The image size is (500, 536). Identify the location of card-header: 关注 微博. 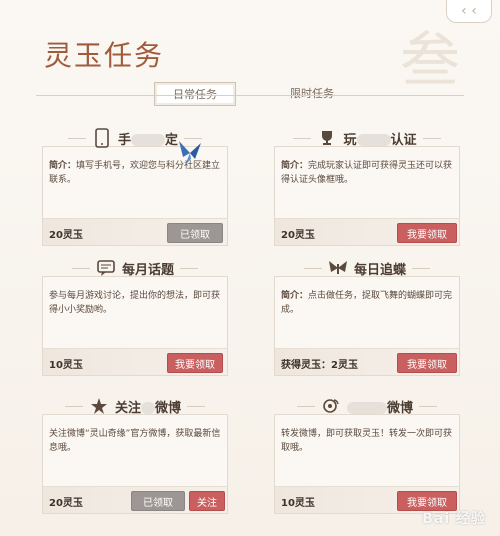
(135, 406).